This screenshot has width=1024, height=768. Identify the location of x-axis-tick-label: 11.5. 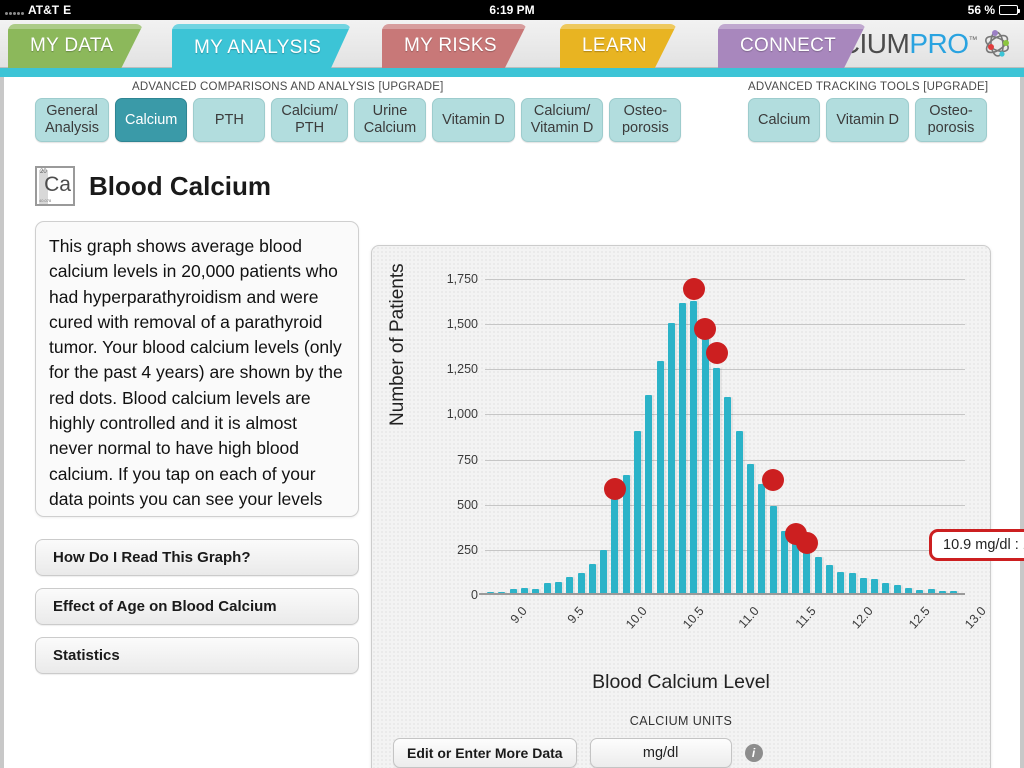
(805, 617).